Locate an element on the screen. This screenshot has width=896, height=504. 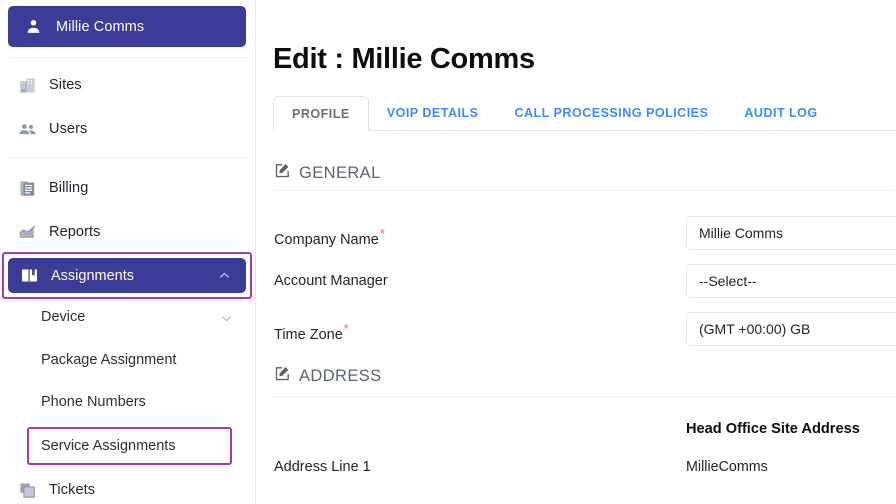
sidebar-subitem-label: Package Assignment is located at coordinates (109, 360).